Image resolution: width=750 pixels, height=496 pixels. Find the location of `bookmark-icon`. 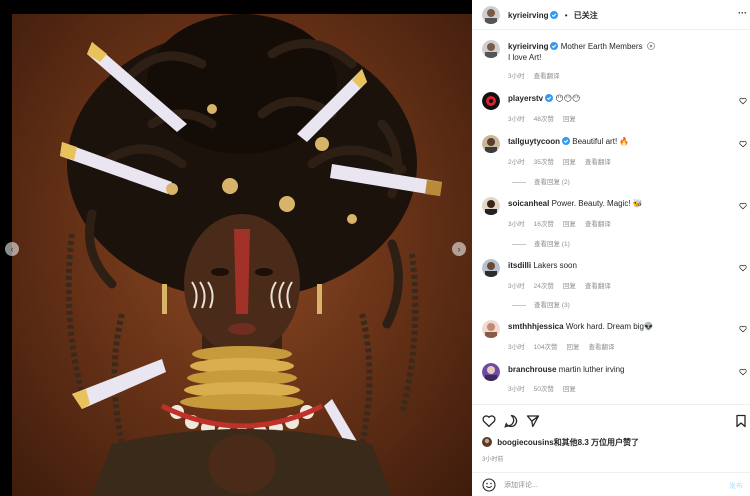

bookmark-icon is located at coordinates (741, 421).